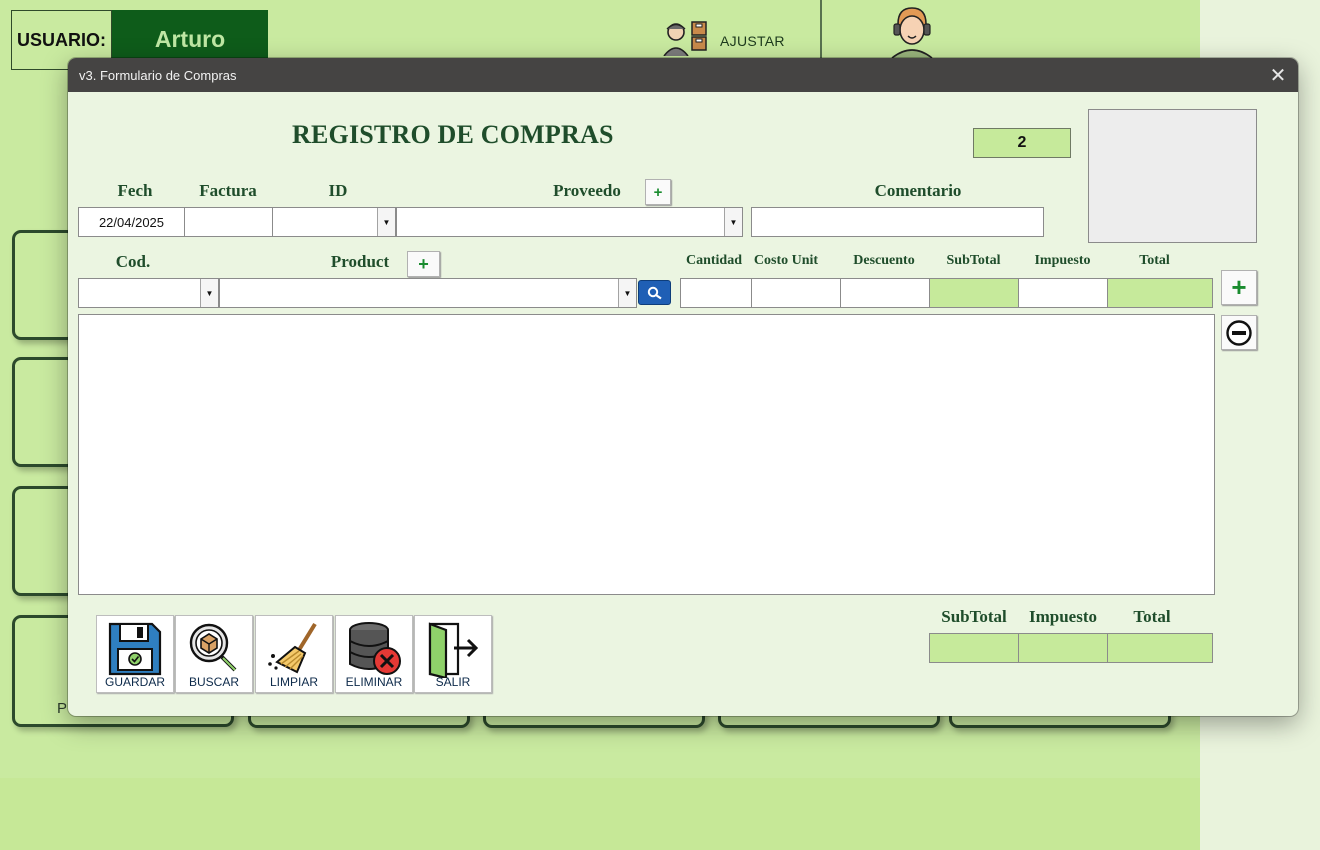 The width and height of the screenshot is (1320, 850). What do you see at coordinates (821, 30) in the screenshot?
I see `header-divider` at bounding box center [821, 30].